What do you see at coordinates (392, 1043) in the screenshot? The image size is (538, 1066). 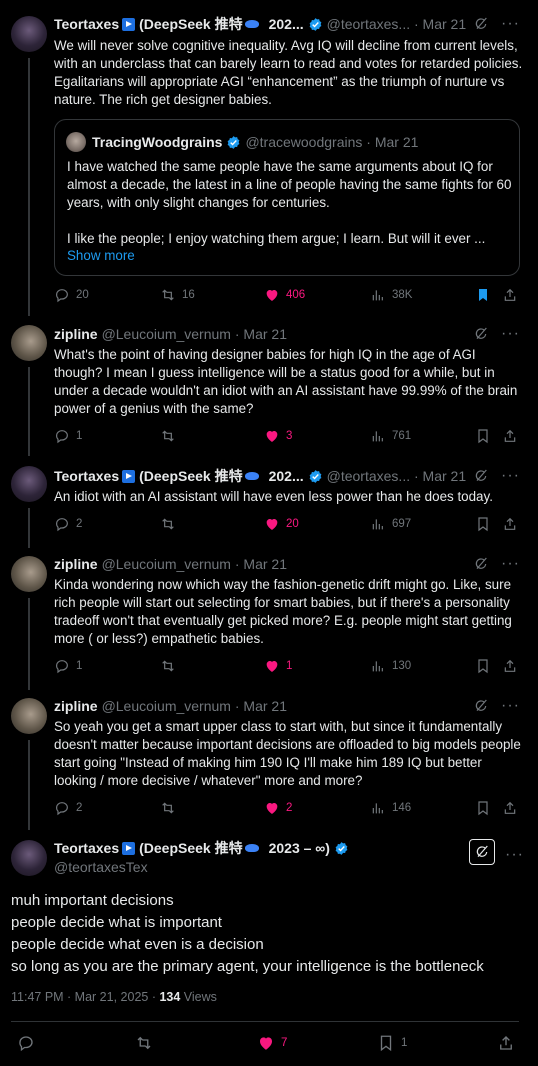 I see `bookmark-button: 1` at bounding box center [392, 1043].